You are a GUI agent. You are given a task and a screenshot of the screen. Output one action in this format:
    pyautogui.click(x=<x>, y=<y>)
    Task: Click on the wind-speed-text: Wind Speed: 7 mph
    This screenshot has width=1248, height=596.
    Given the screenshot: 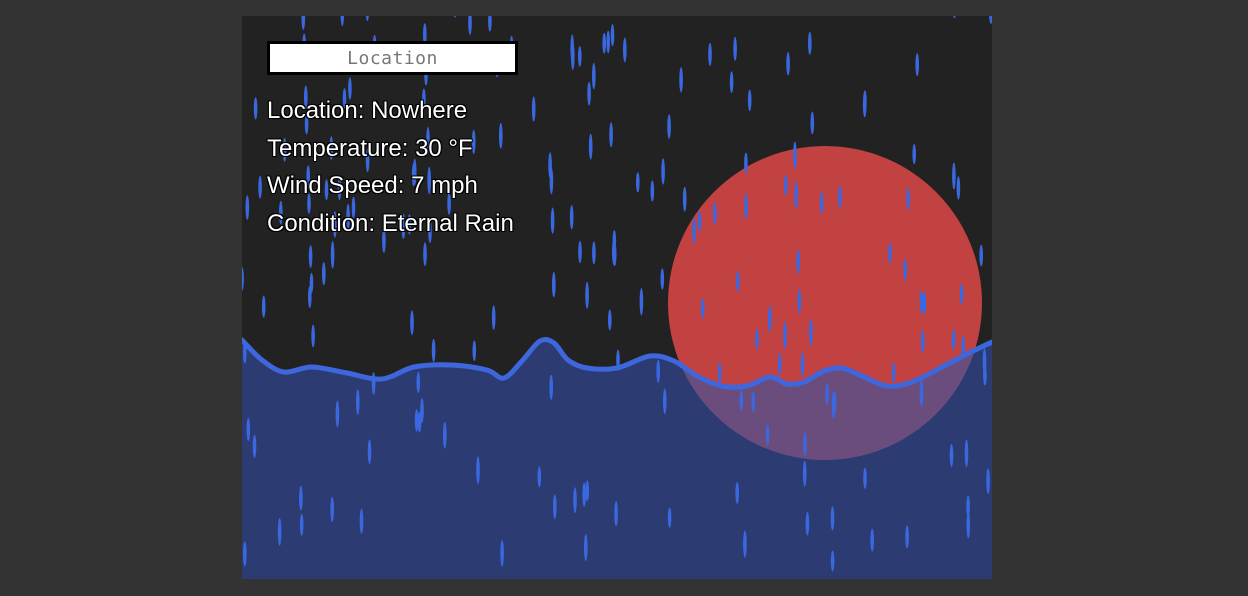 What is the action you would take?
    pyautogui.click(x=372, y=185)
    